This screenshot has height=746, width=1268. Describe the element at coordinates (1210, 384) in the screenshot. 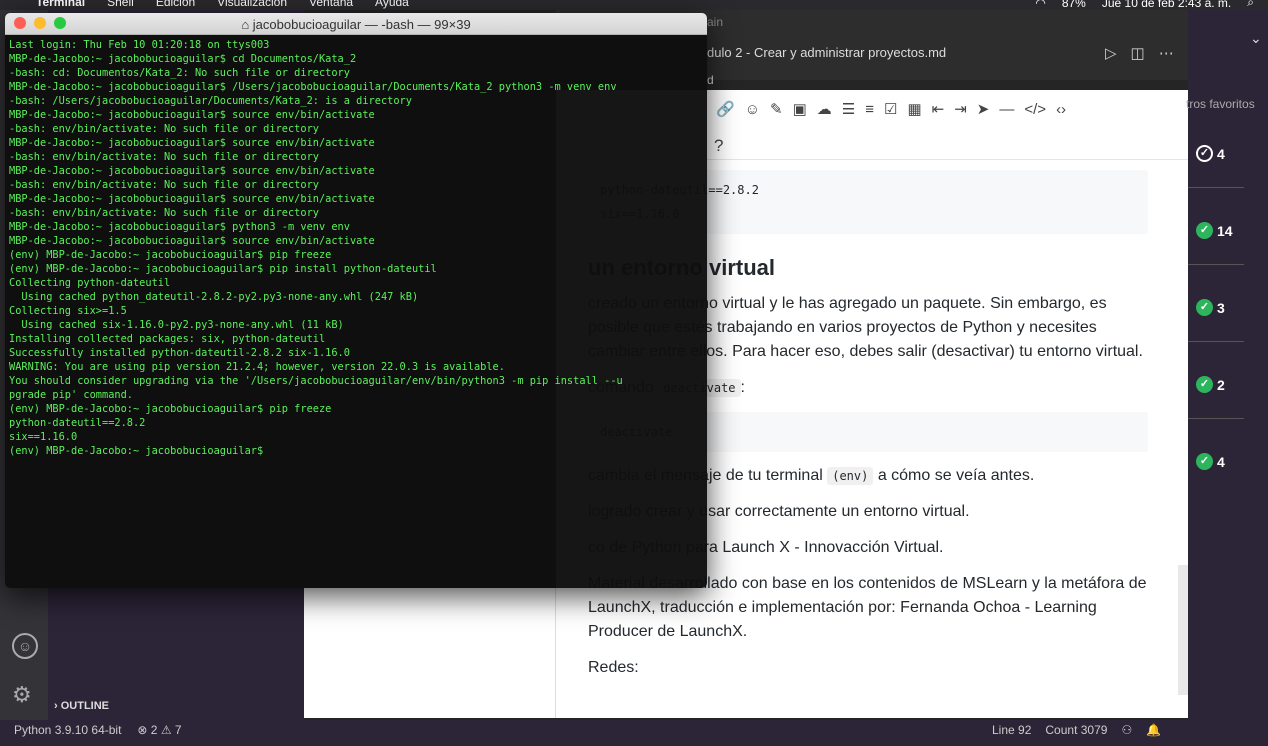

I see `count-item-4: ✓ 2` at that location.